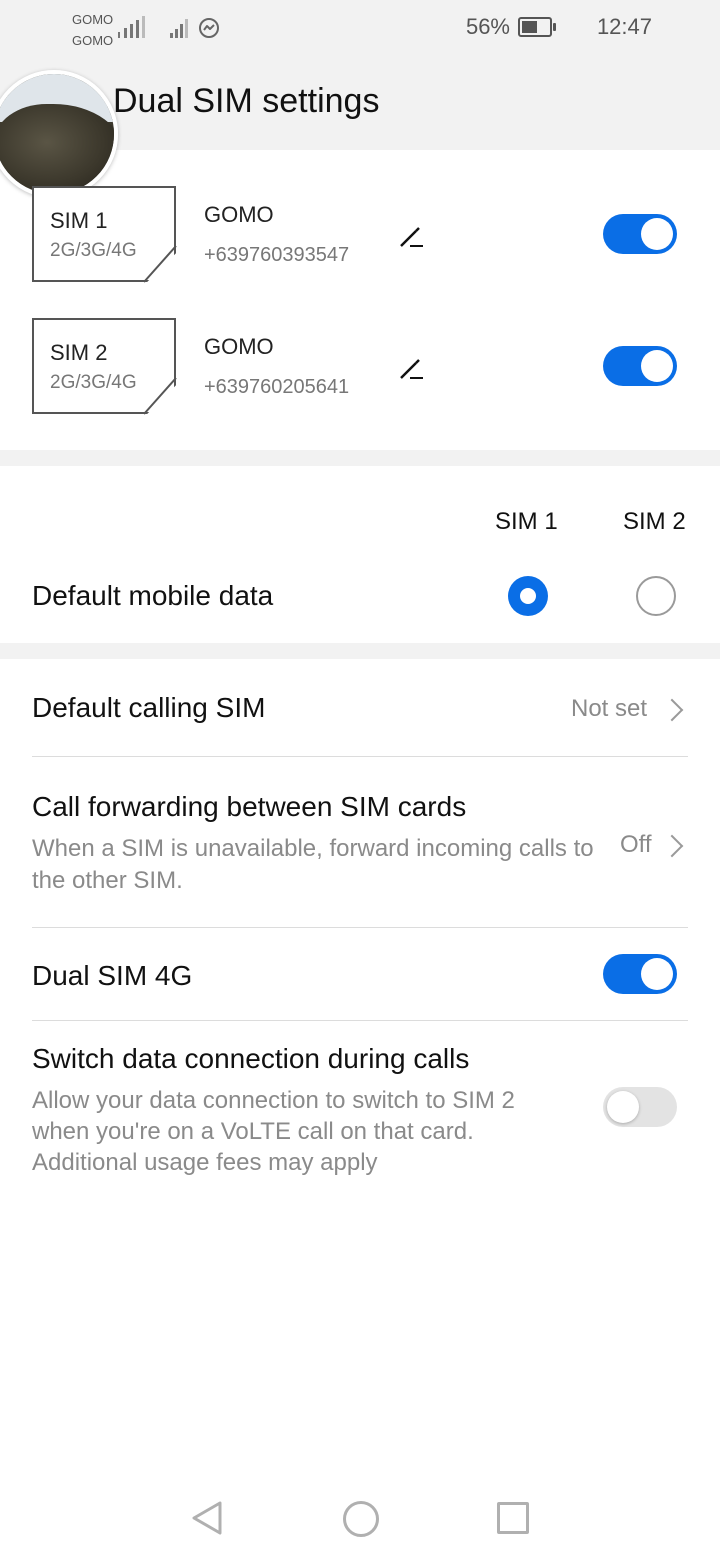  Describe the element at coordinates (246, 101) in the screenshot. I see `page-title: Dual SIM settings` at that location.